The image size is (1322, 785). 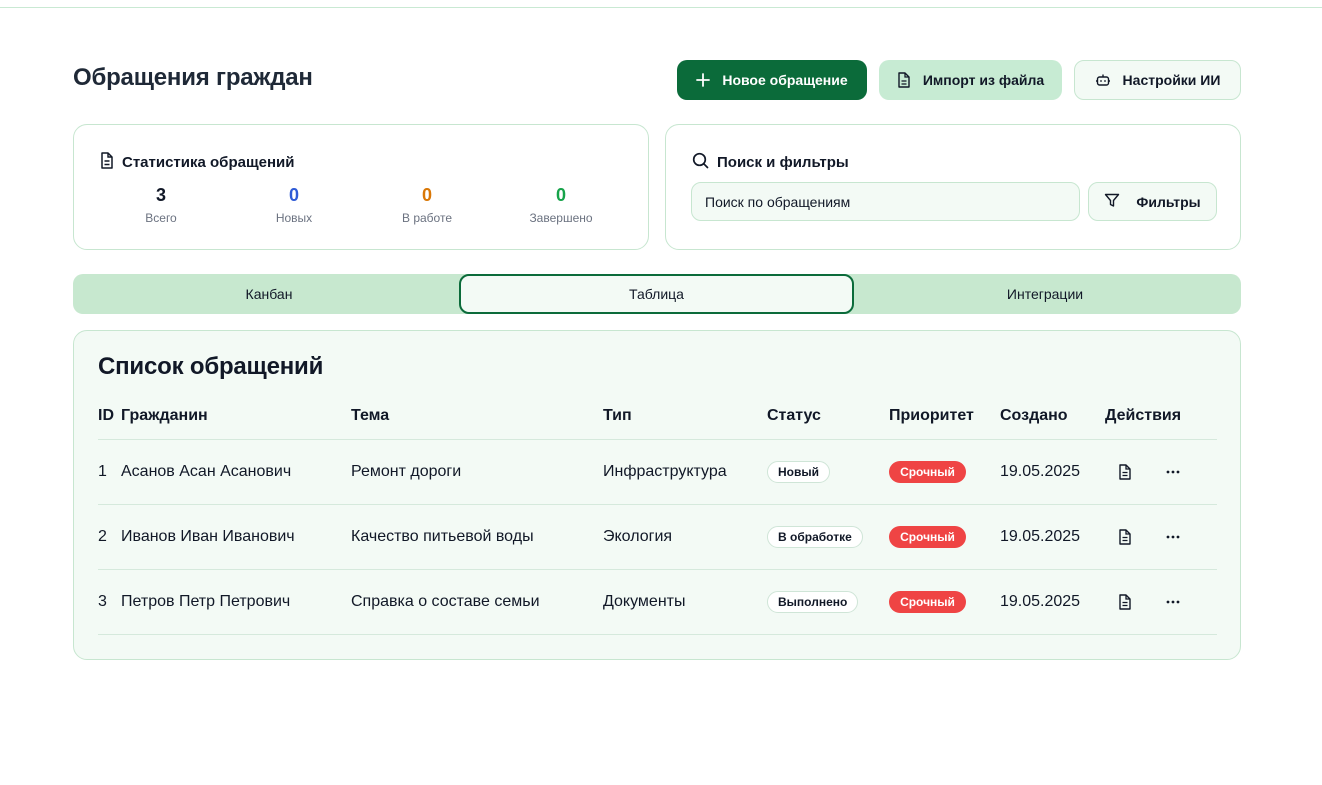 What do you see at coordinates (208, 162) in the screenshot?
I see `stats-title-text: Статистика обращений` at bounding box center [208, 162].